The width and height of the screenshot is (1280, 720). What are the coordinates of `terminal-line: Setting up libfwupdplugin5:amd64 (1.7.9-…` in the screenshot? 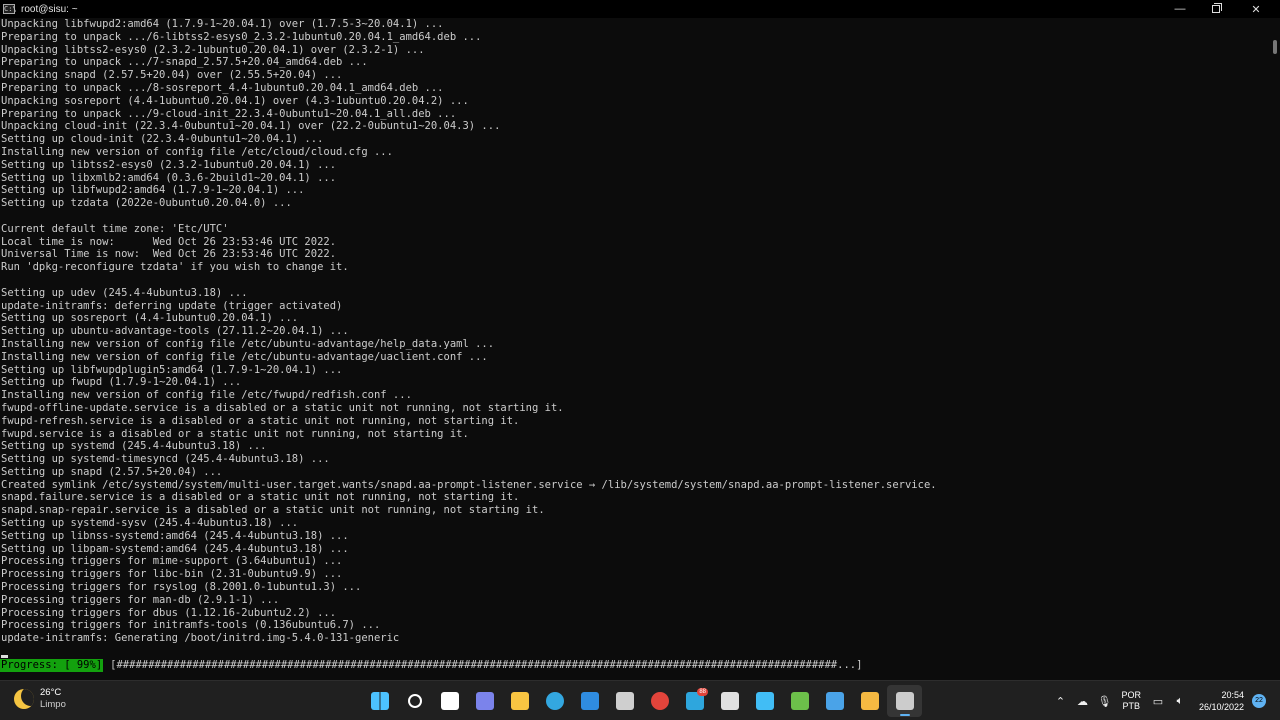 It's located at (172, 369).